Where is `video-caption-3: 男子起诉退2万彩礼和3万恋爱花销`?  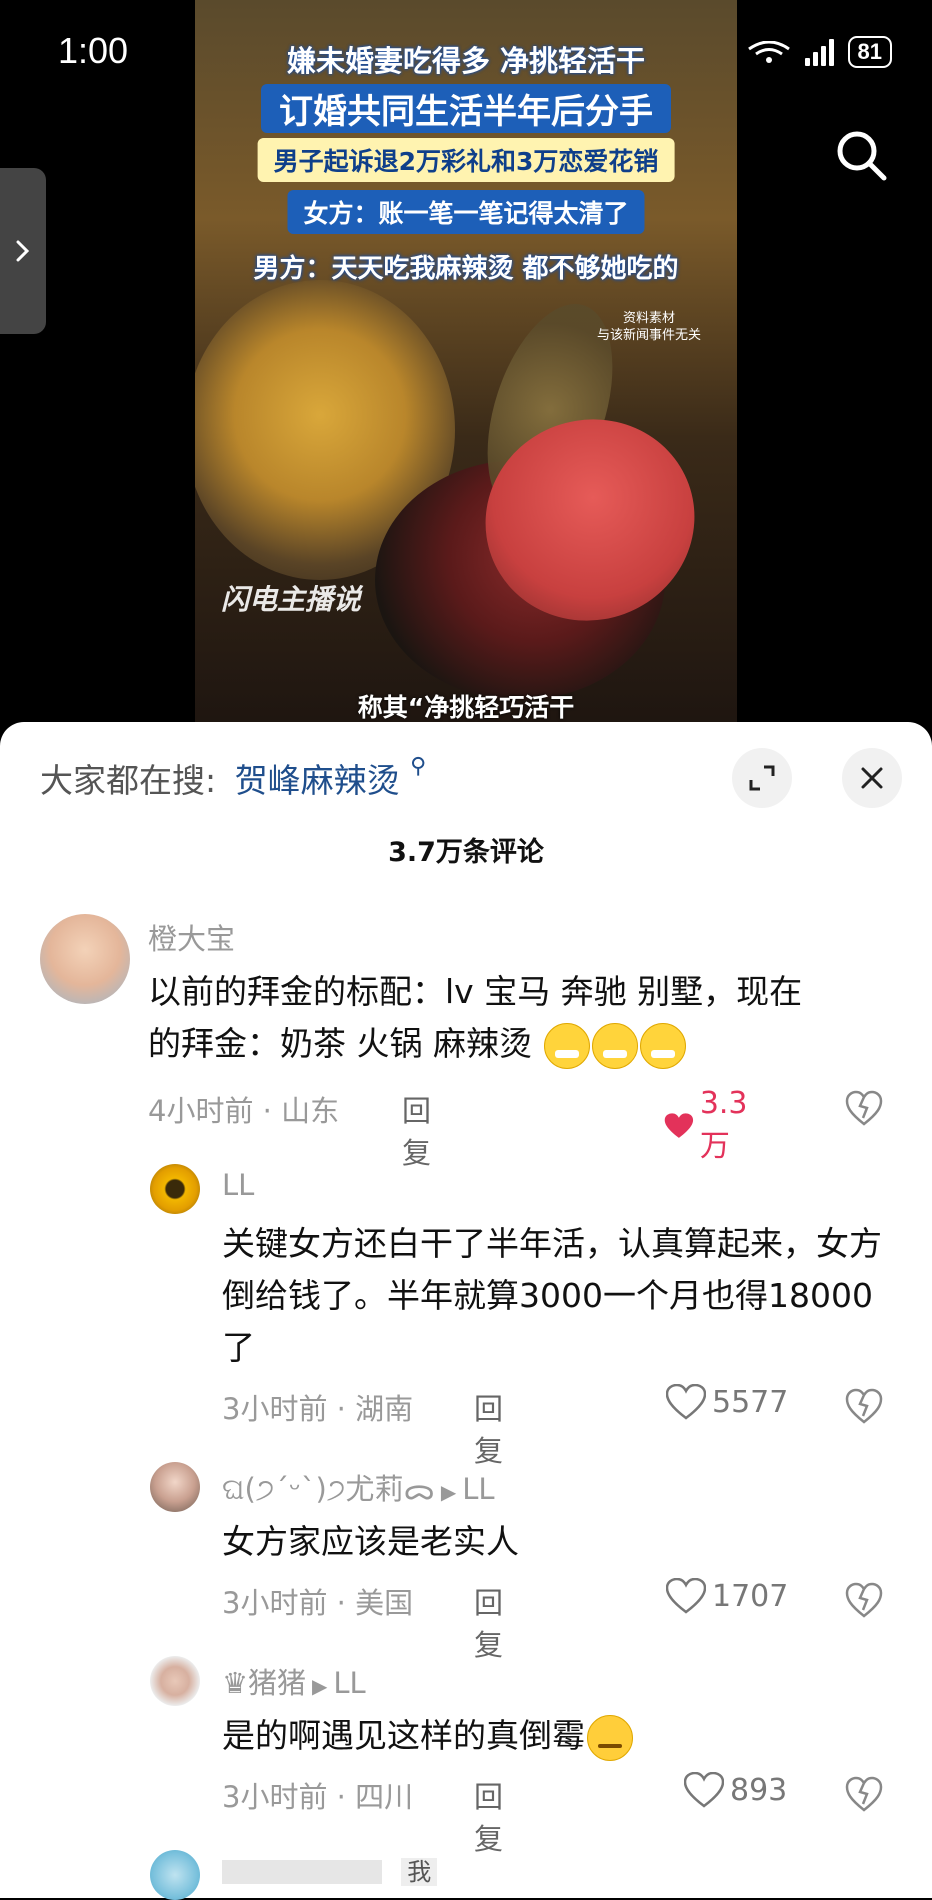
video-caption-3: 男子起诉退2万彩礼和3万恋爱花销 is located at coordinates (466, 160).